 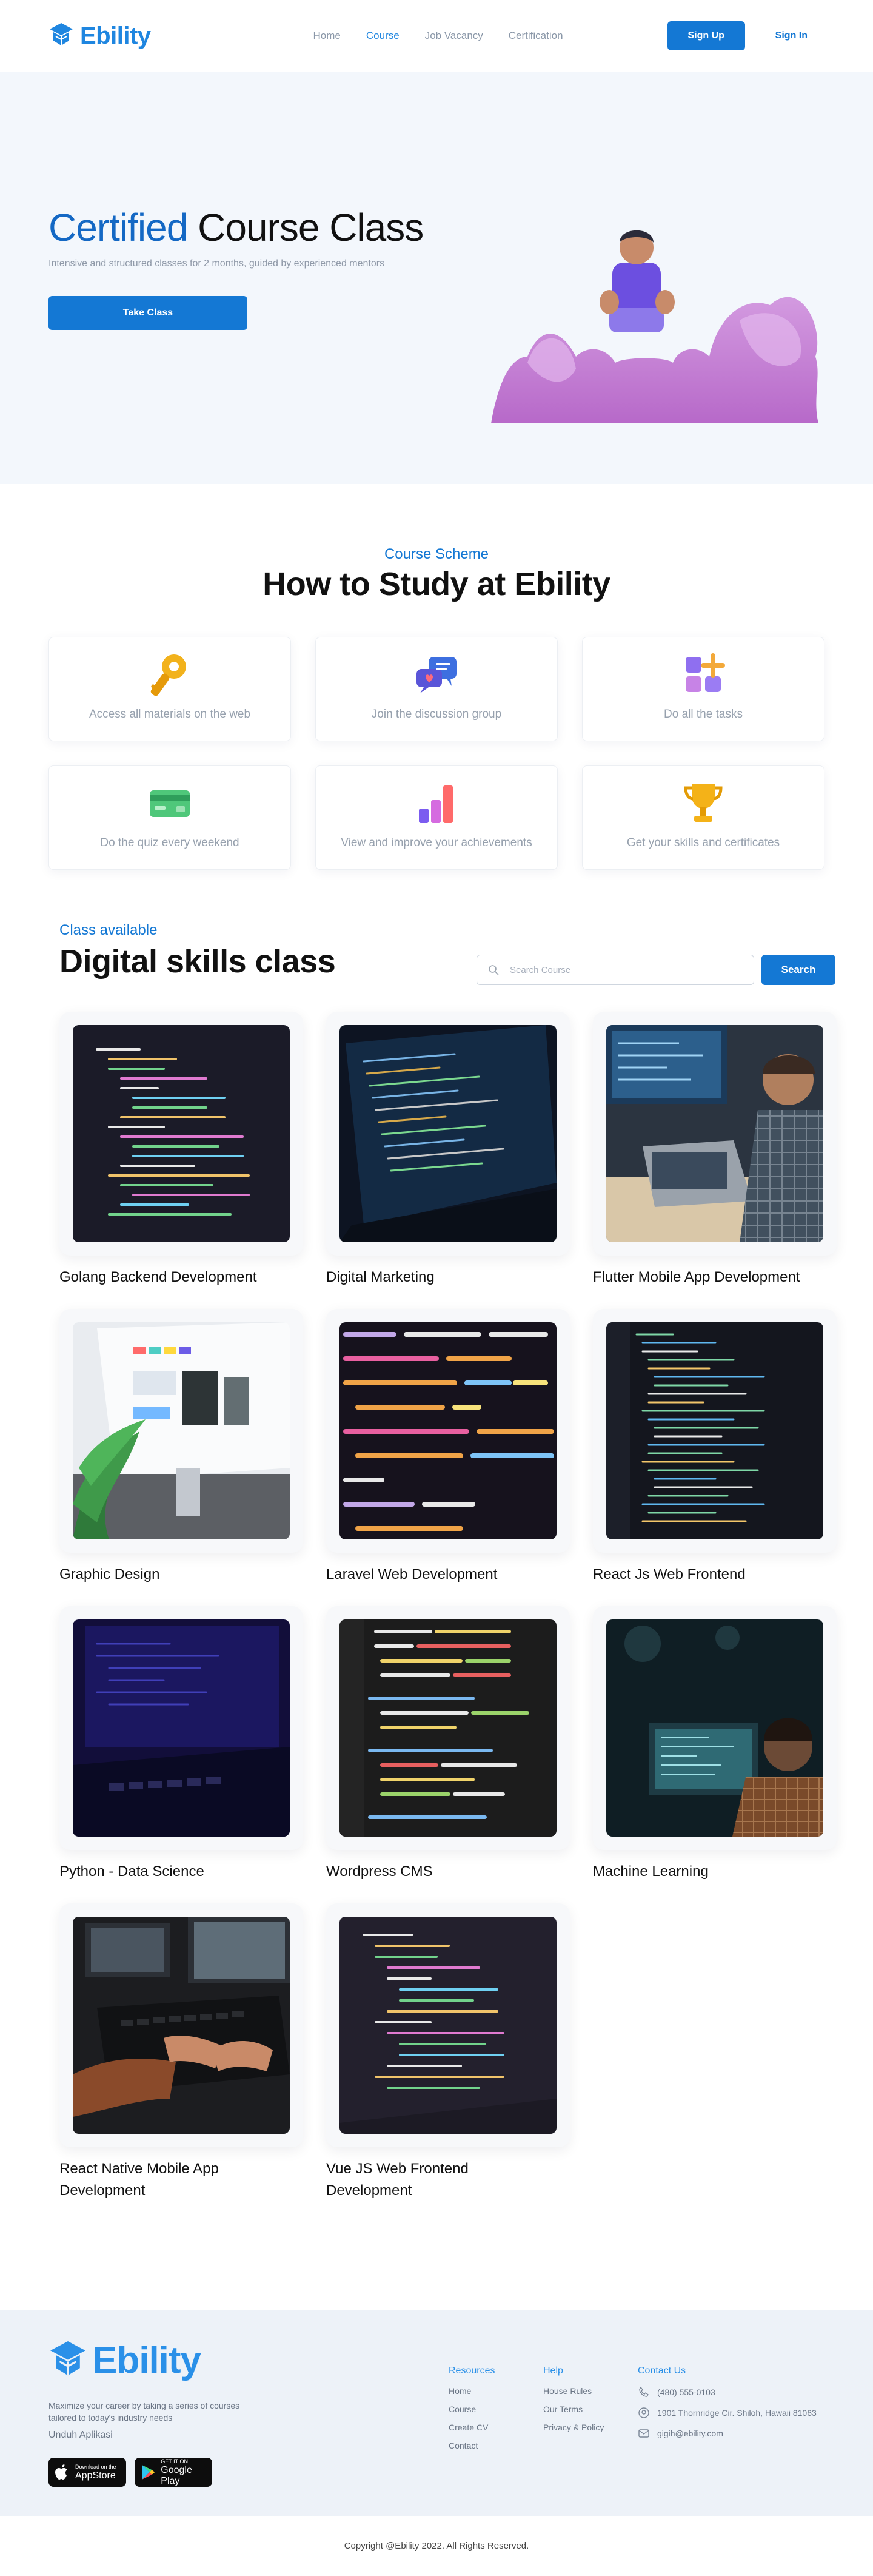 I want to click on course-name: Digital Marketing, so click(x=380, y=1277).